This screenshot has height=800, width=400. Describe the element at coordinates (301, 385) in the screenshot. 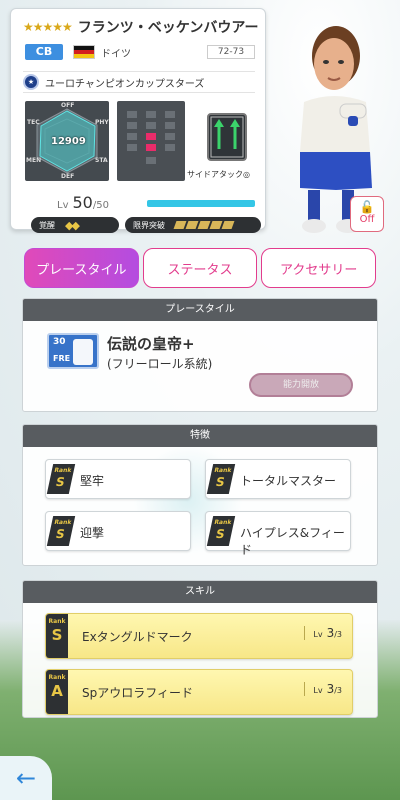

I see `ability-unlock-button: 能力開放` at that location.